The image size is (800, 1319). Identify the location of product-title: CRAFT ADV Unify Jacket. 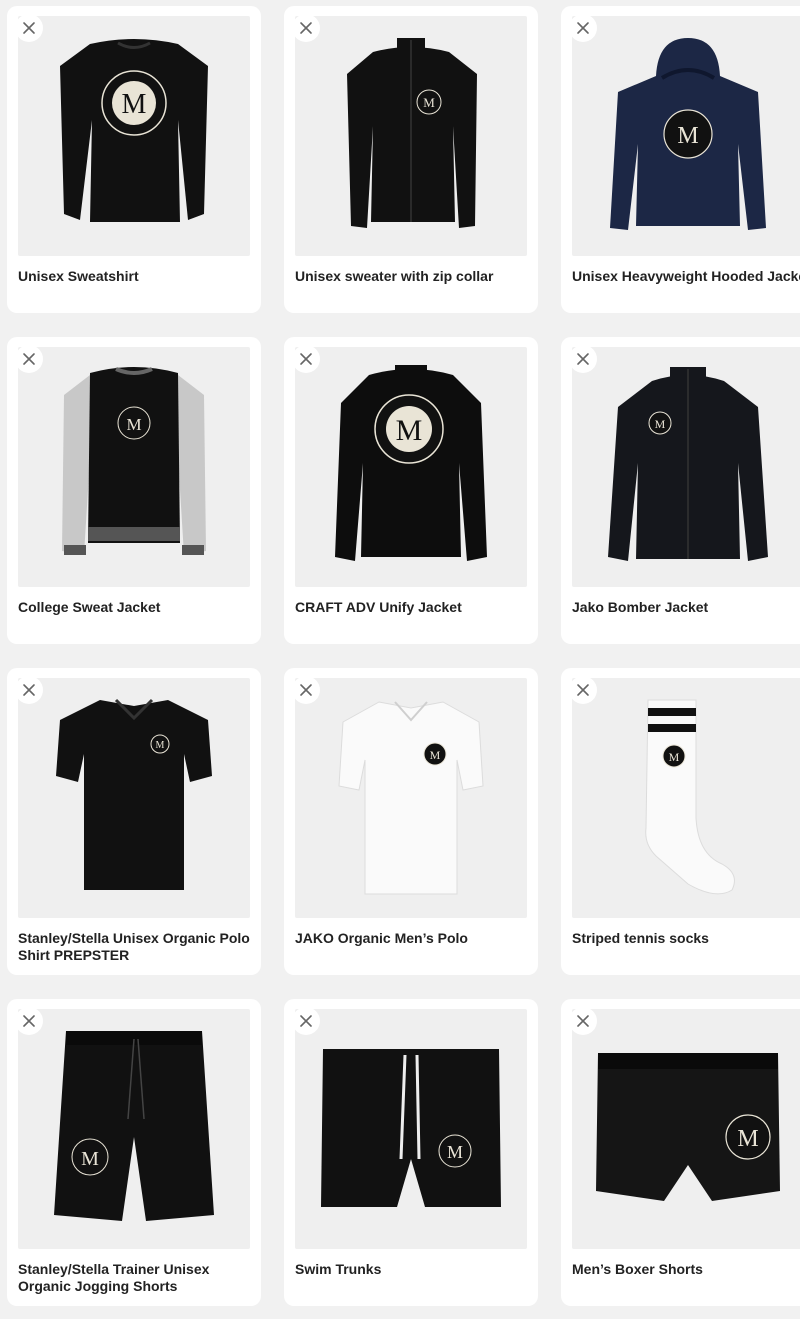
(416, 607).